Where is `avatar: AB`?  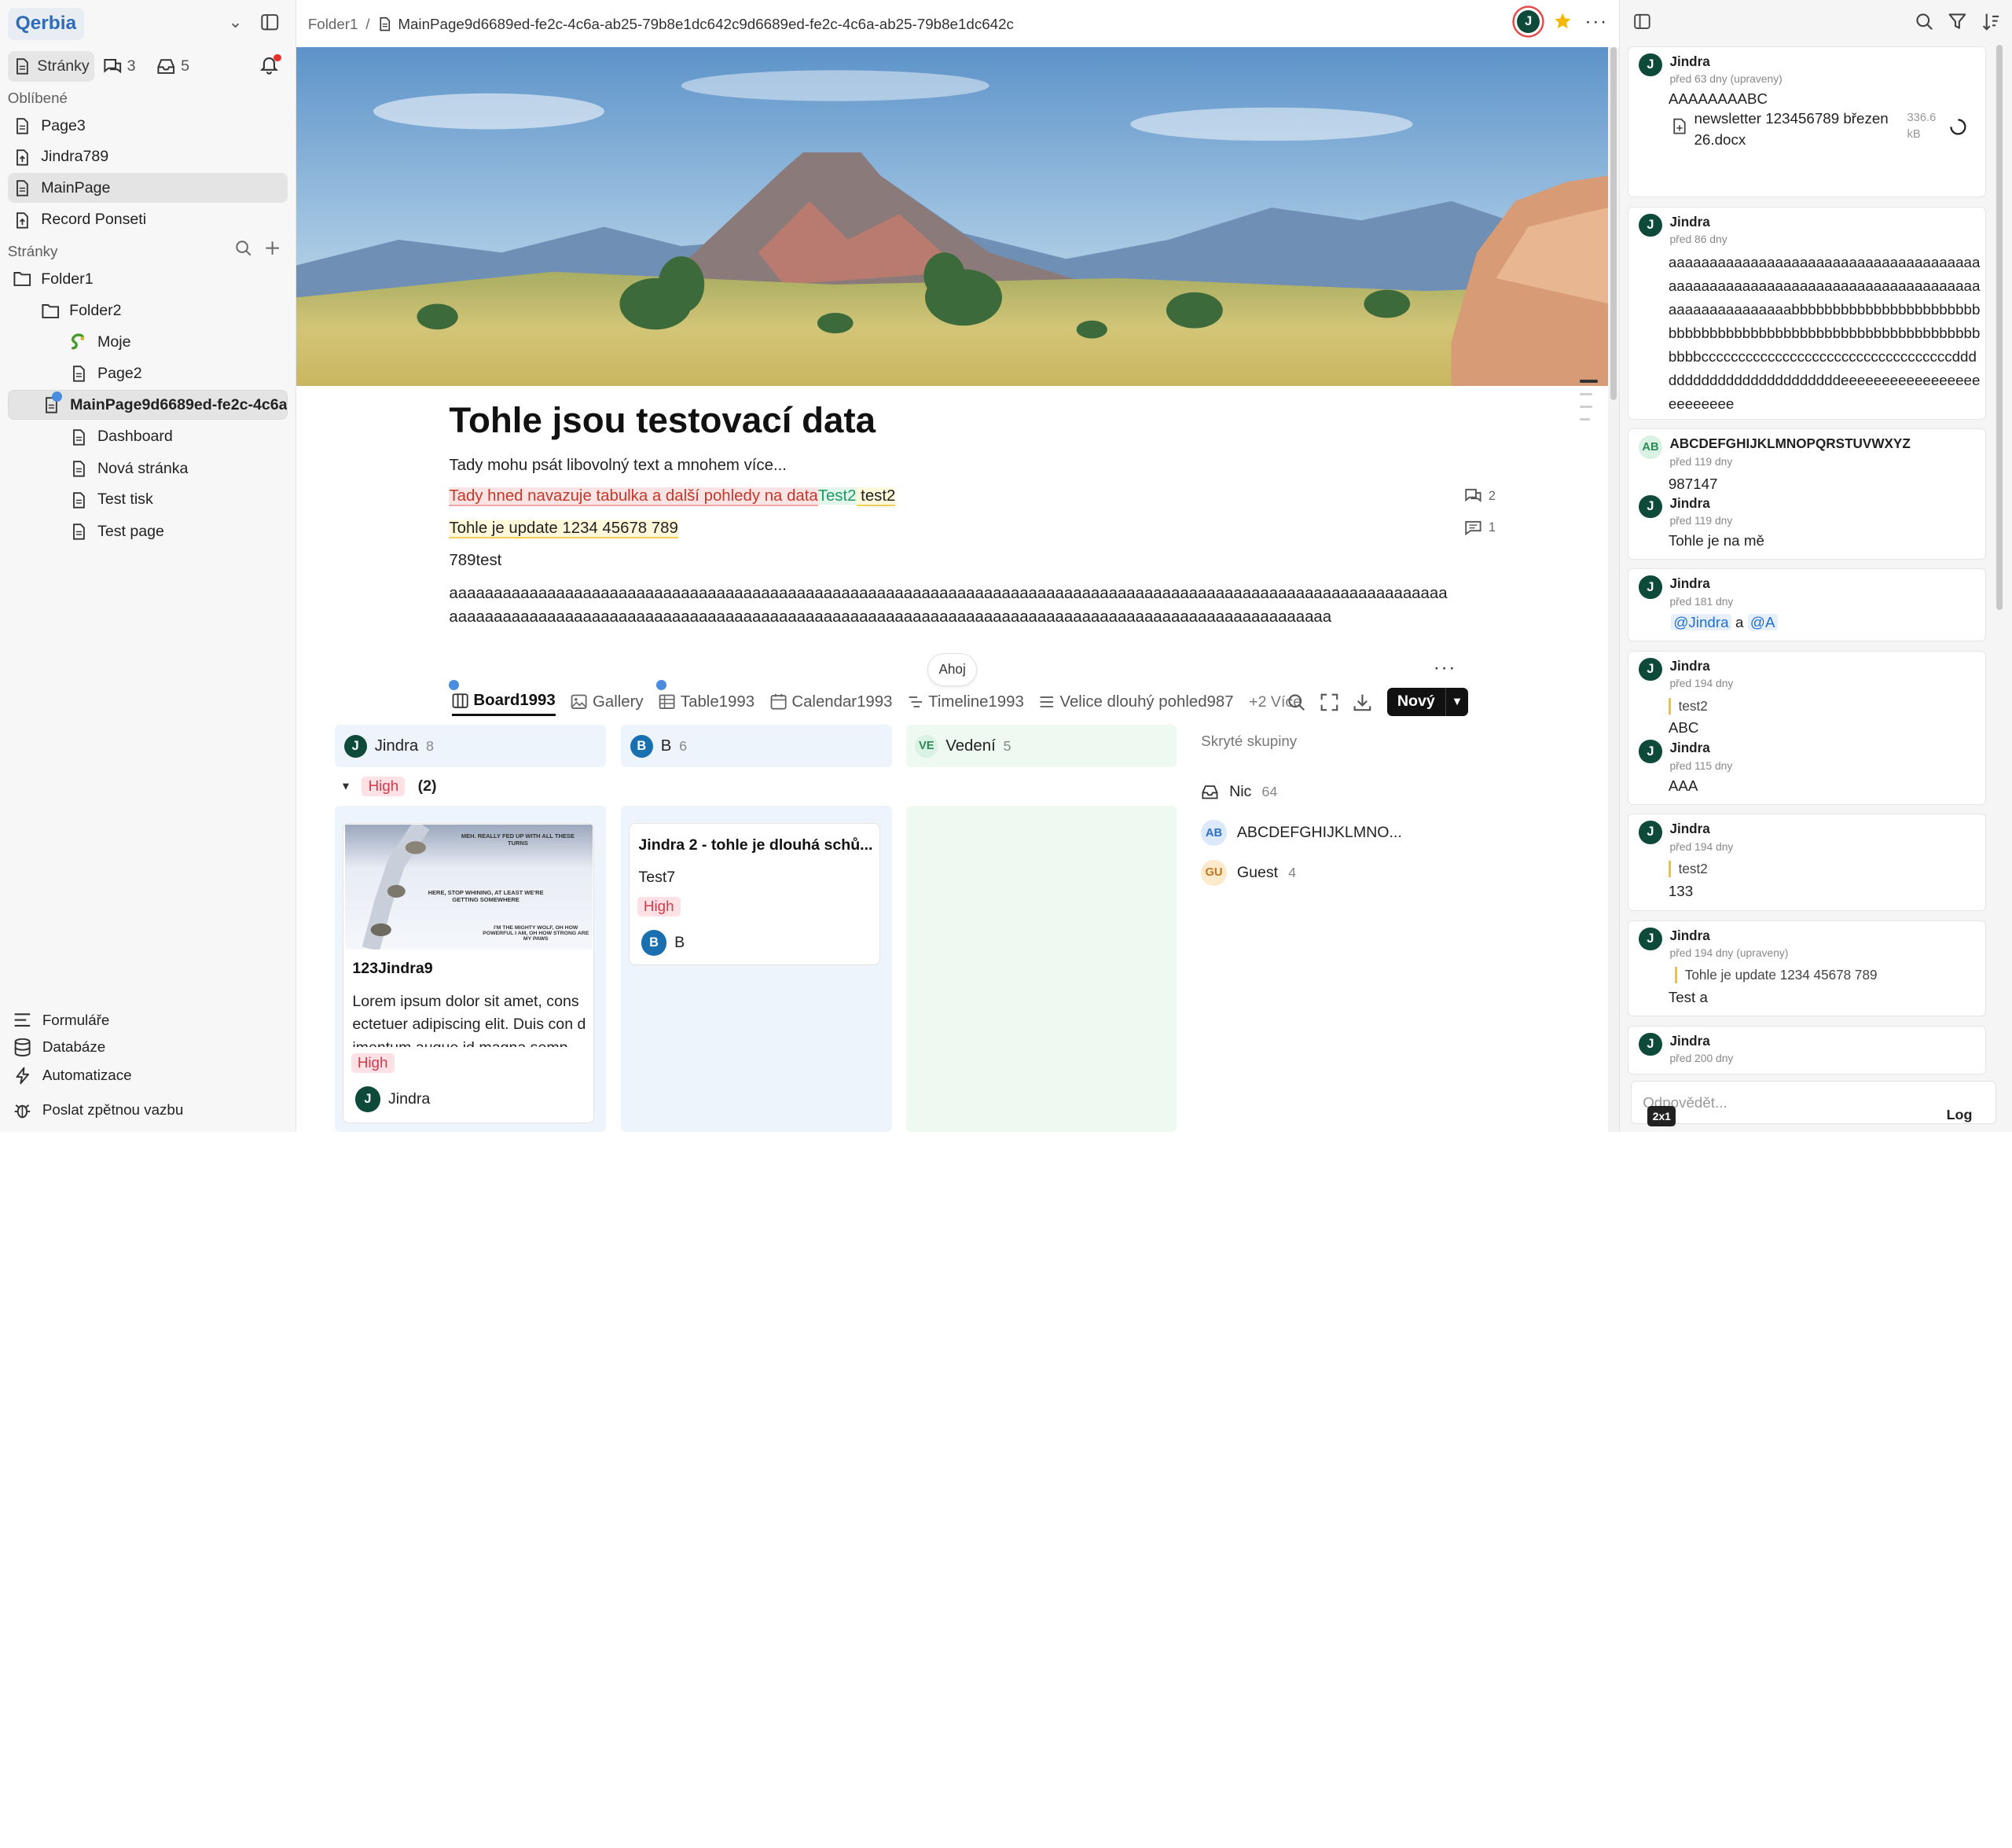
avatar: AB is located at coordinates (1214, 833).